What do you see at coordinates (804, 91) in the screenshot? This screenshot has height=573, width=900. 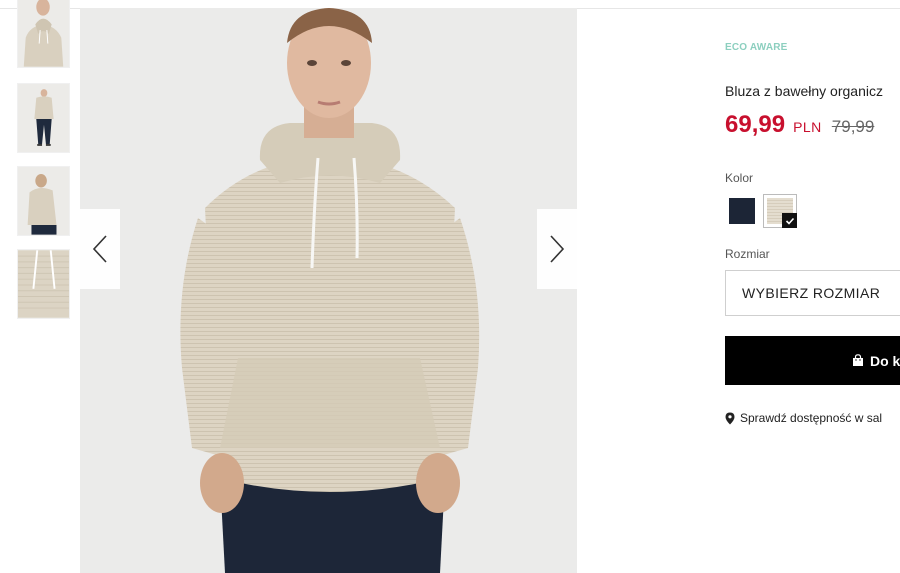 I see `product-title: Bluza z bawełny organicz` at bounding box center [804, 91].